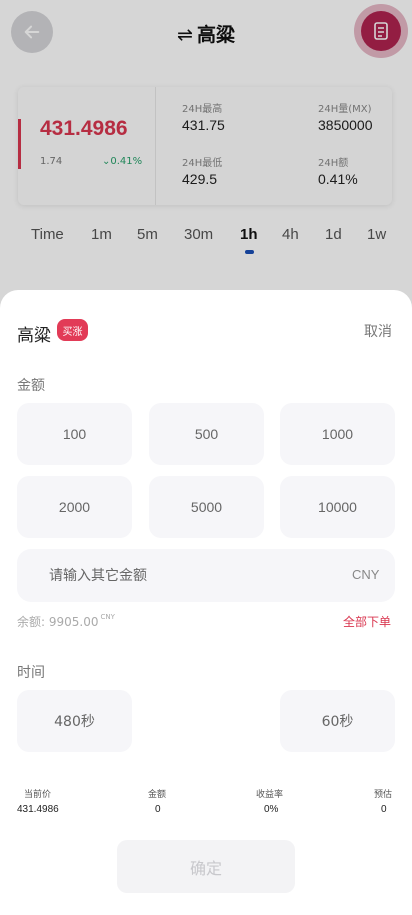 The width and height of the screenshot is (412, 915). I want to click on cancel-button: 取消, so click(378, 331).